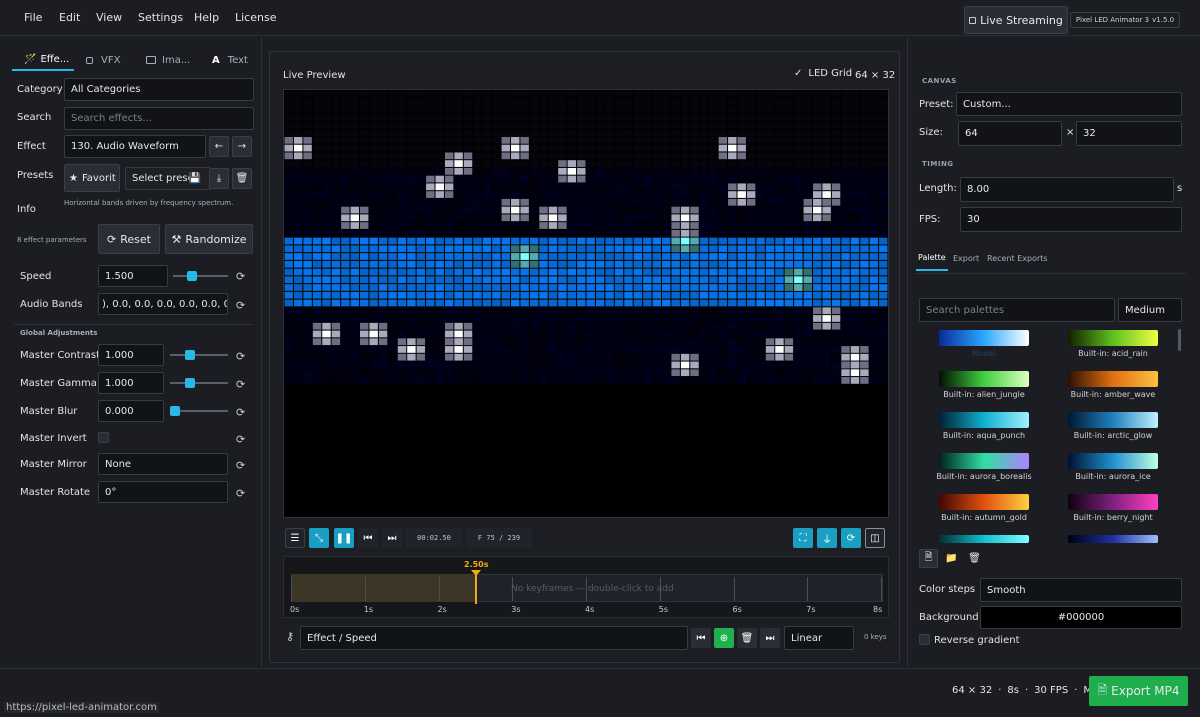 The height and width of the screenshot is (717, 1200). What do you see at coordinates (1138, 691) in the screenshot?
I see `export-mp4-button: 🗎 Export MP4` at bounding box center [1138, 691].